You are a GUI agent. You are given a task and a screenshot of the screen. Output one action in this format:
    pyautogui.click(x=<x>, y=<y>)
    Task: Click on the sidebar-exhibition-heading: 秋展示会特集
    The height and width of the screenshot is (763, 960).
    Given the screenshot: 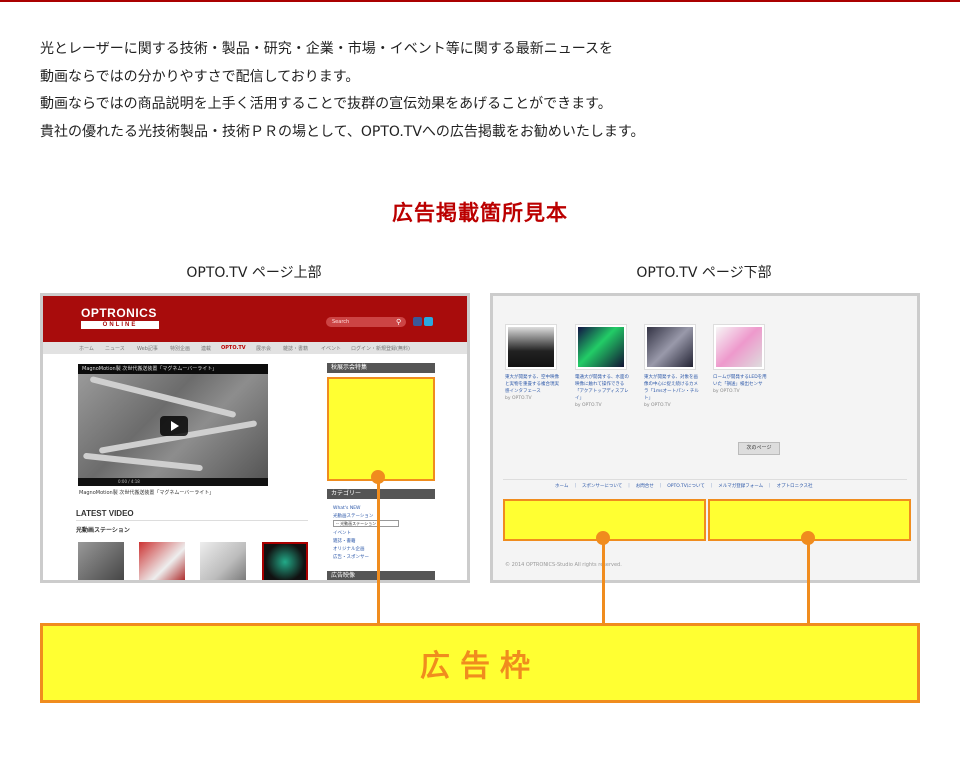 What is the action you would take?
    pyautogui.click(x=381, y=368)
    